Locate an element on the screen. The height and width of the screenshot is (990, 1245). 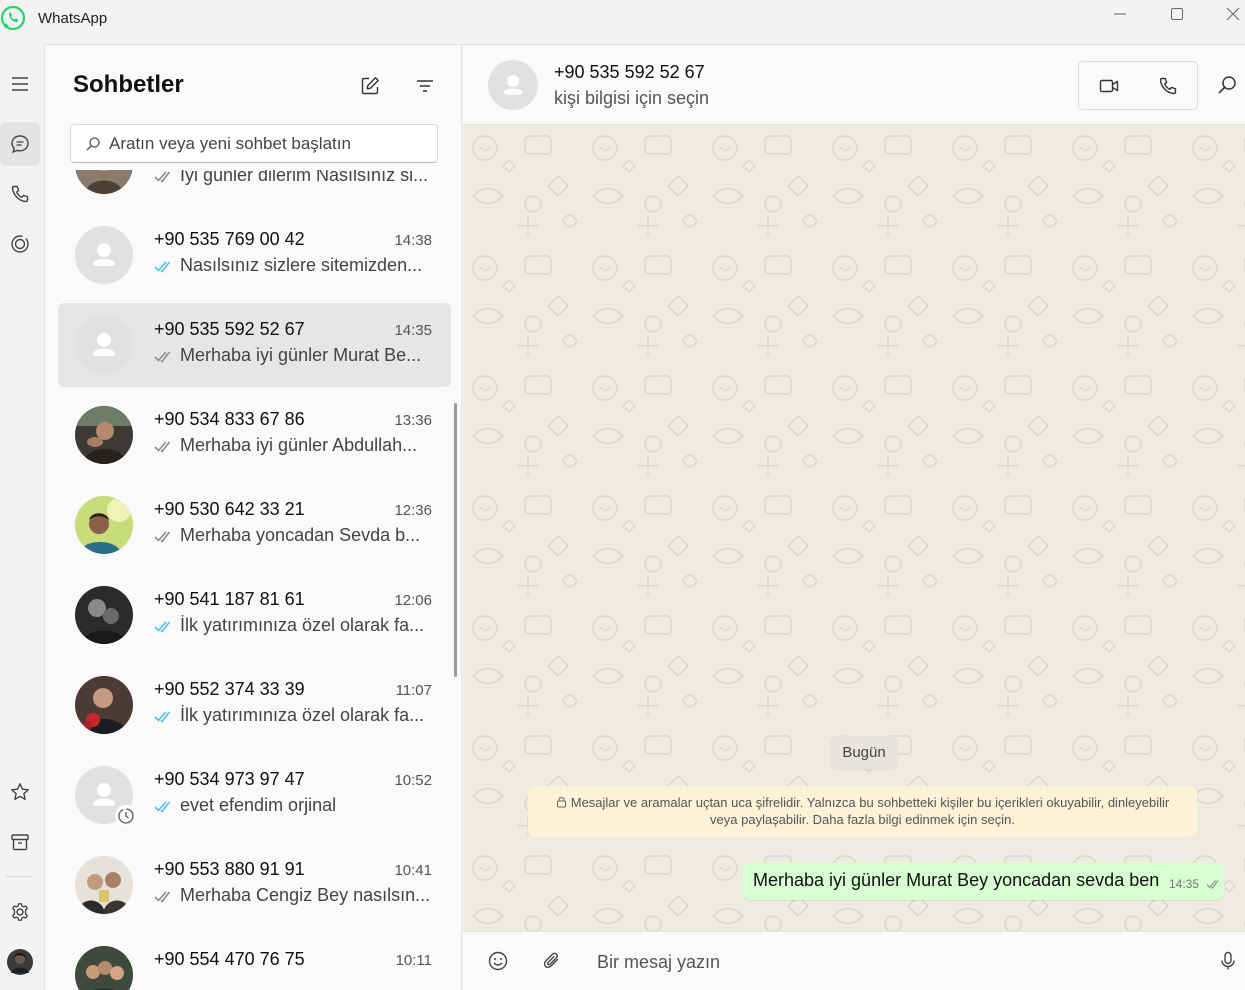
menu-icon is located at coordinates (20, 84).